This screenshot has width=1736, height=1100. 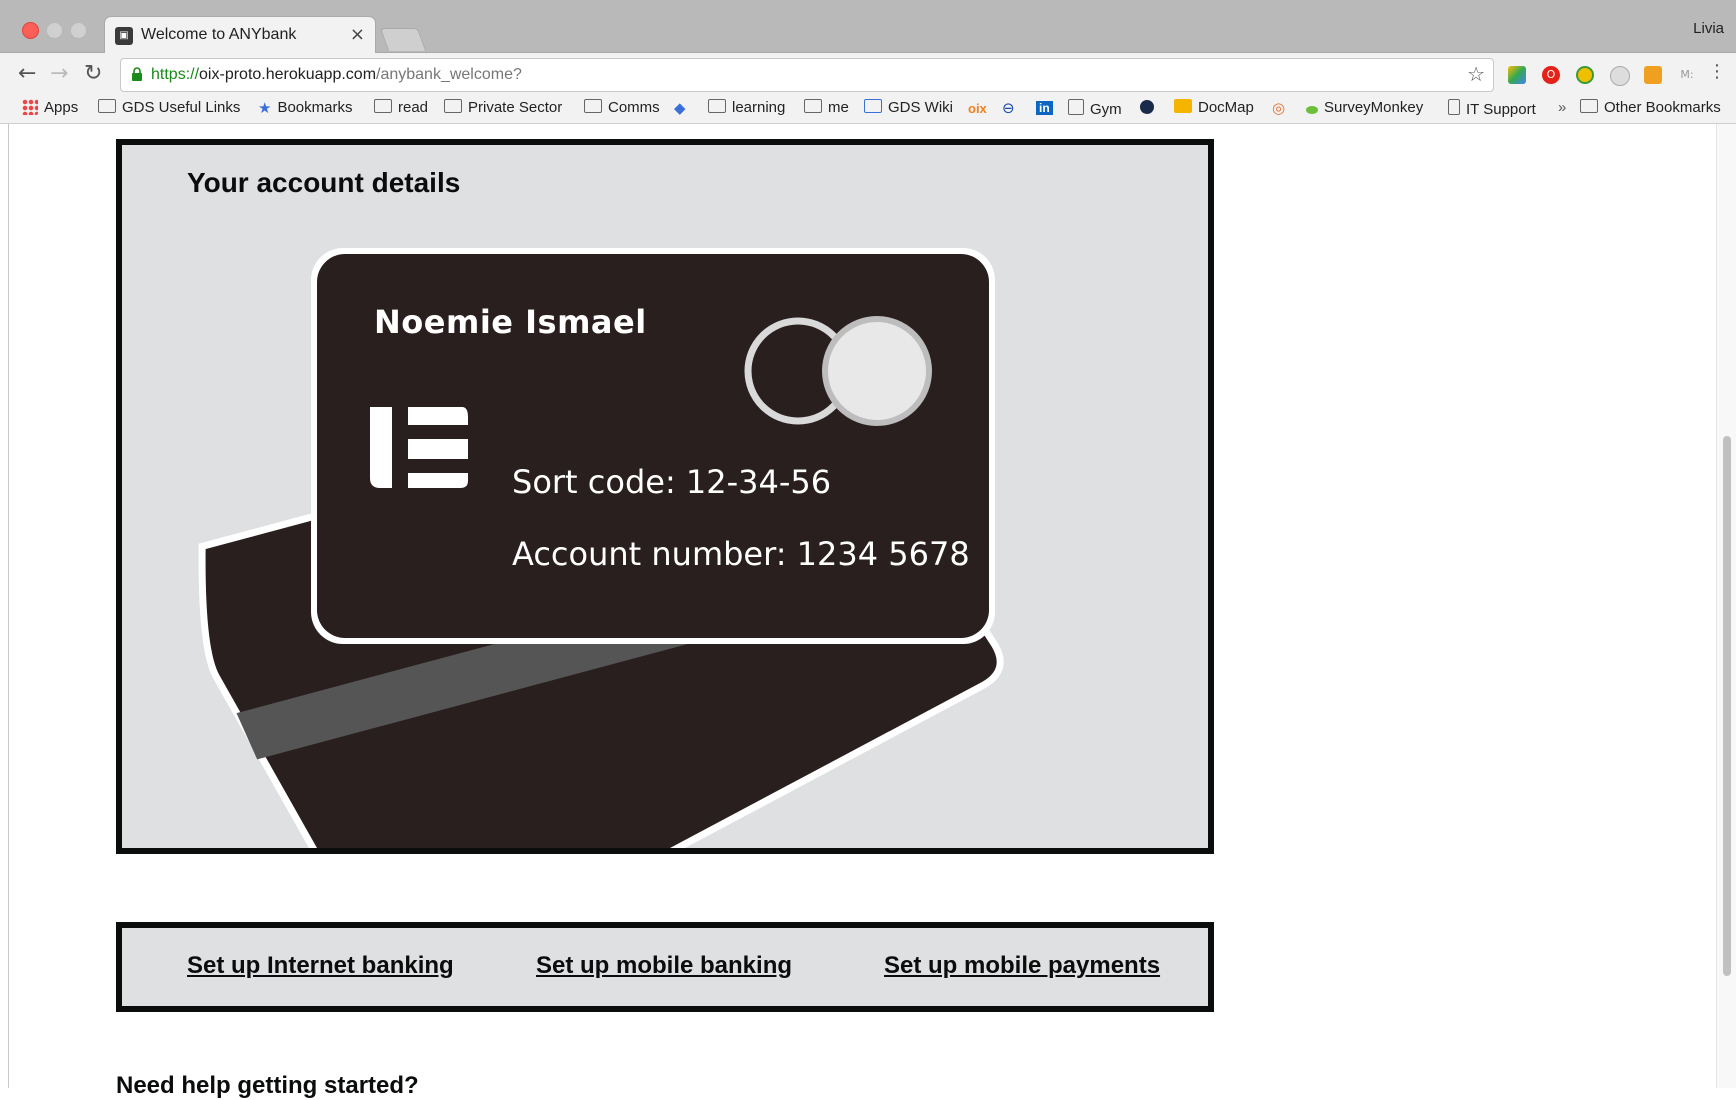 I want to click on bookmark-star-icon: ☆, so click(x=1476, y=74).